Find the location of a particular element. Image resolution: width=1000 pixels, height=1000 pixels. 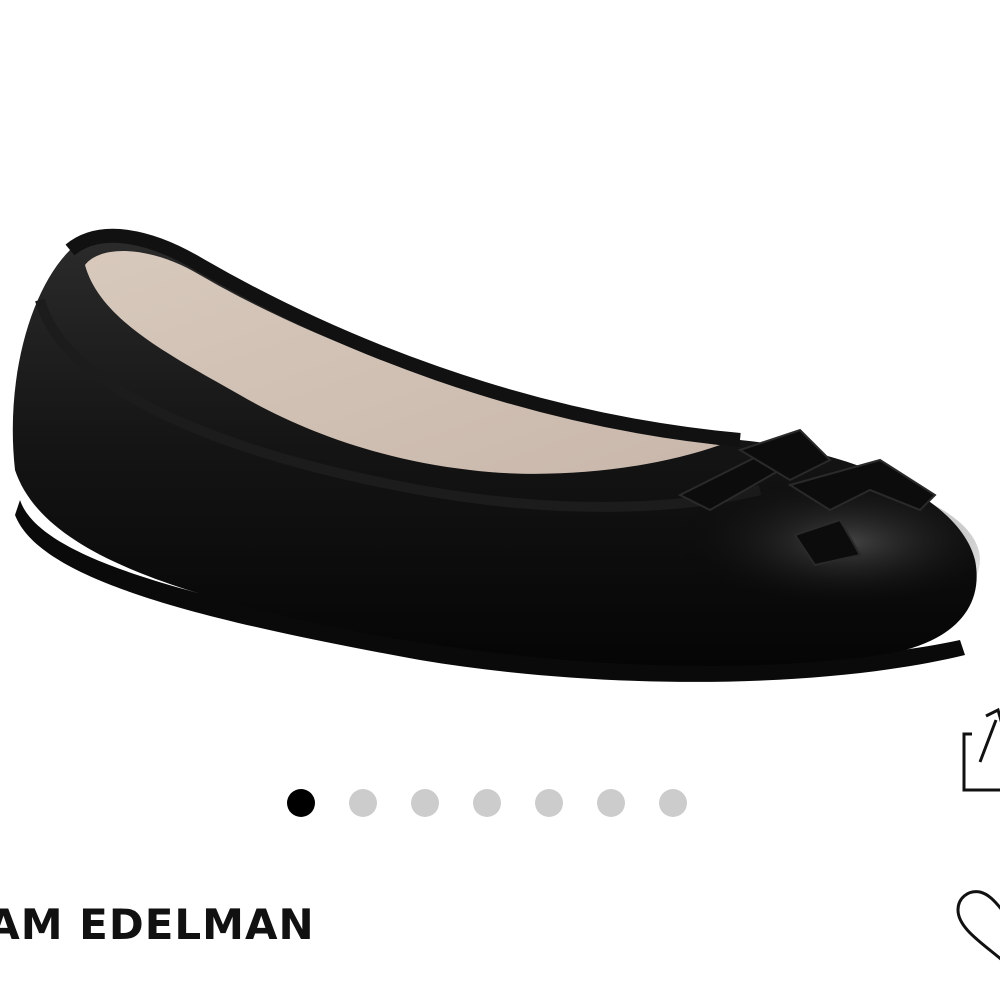

wishlist-button is located at coordinates (976, 928).